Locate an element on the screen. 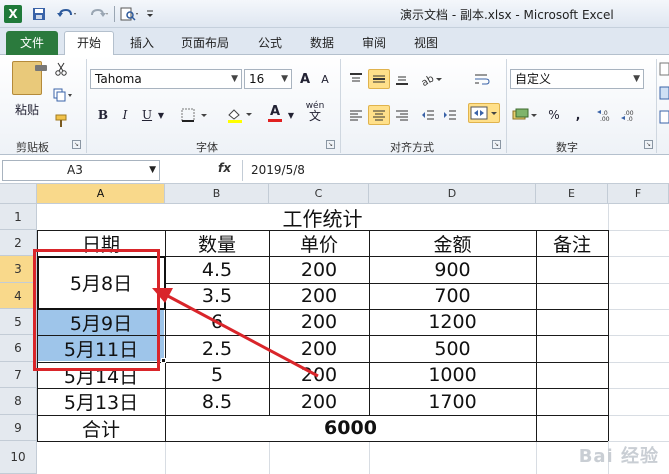 This screenshot has width=669, height=474. tab-data: 数据 is located at coordinates (322, 43).